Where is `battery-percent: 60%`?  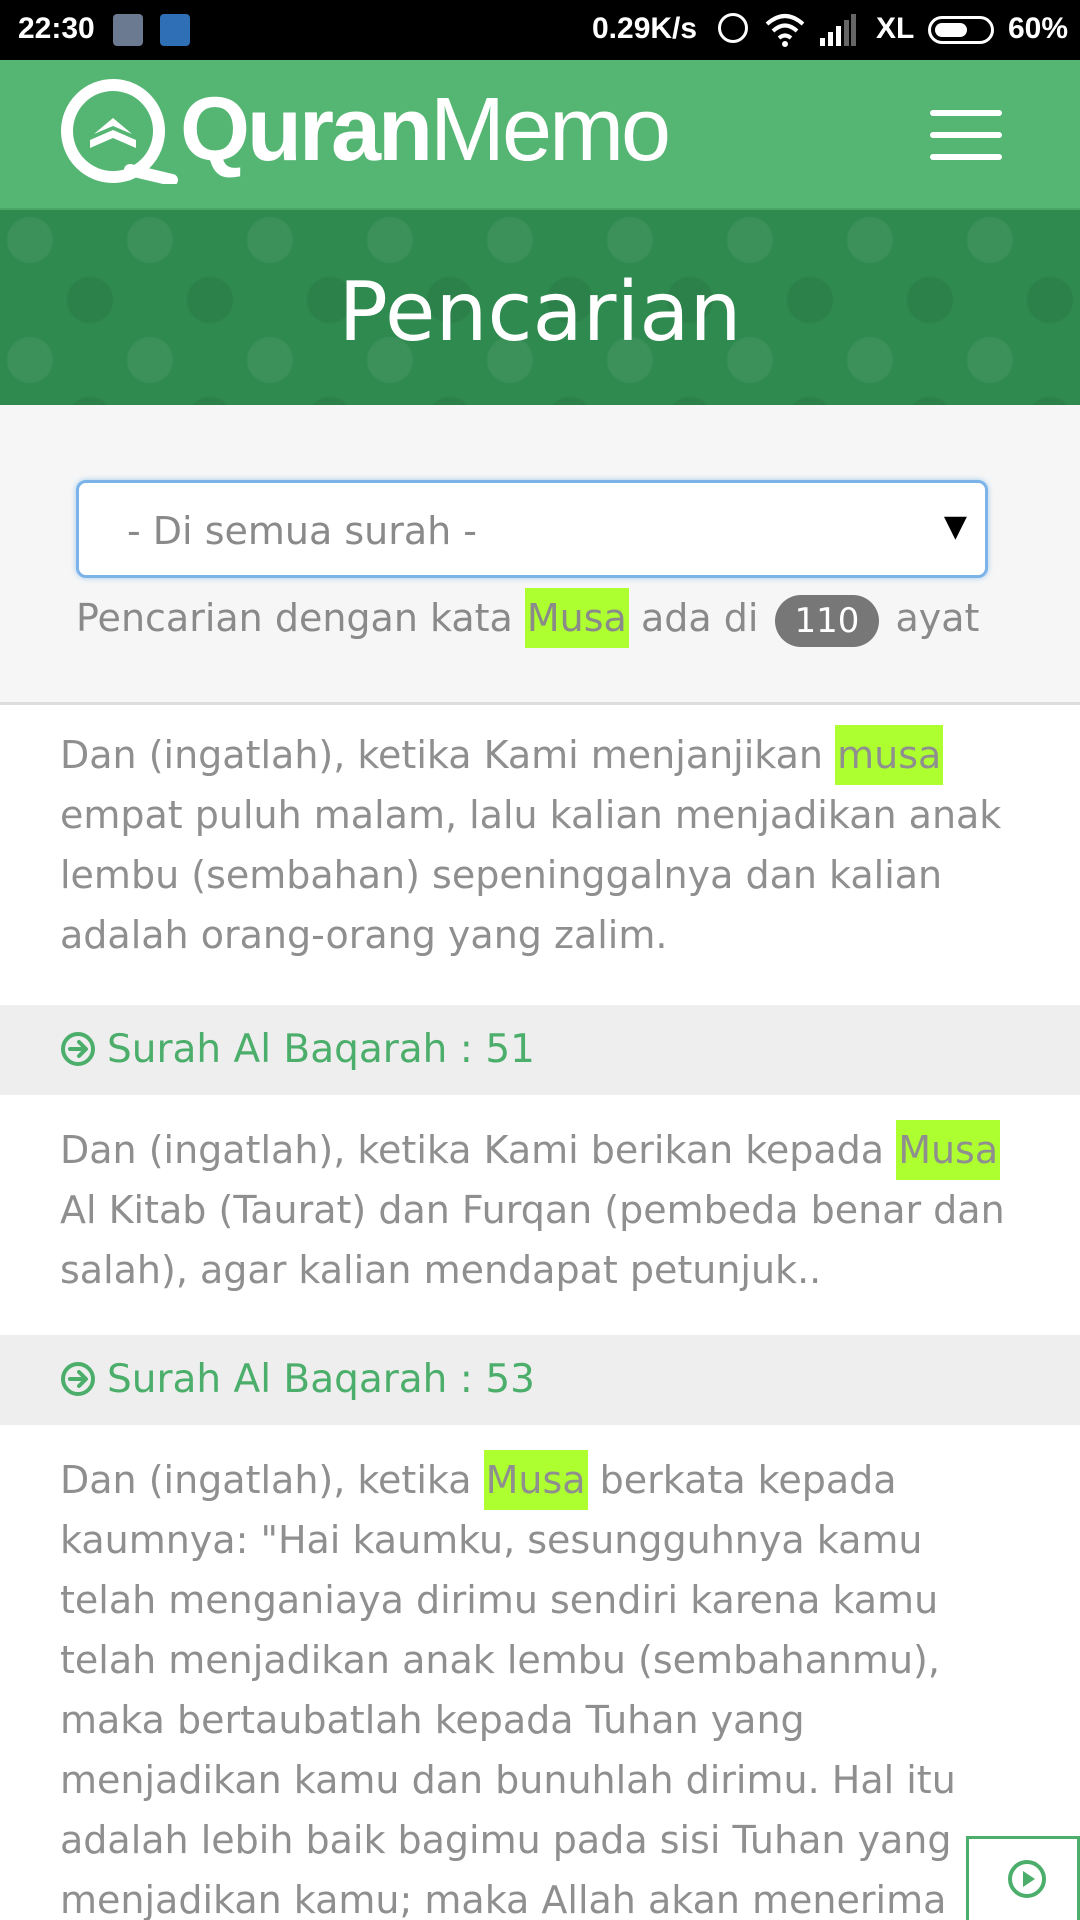 battery-percent: 60% is located at coordinates (1038, 28).